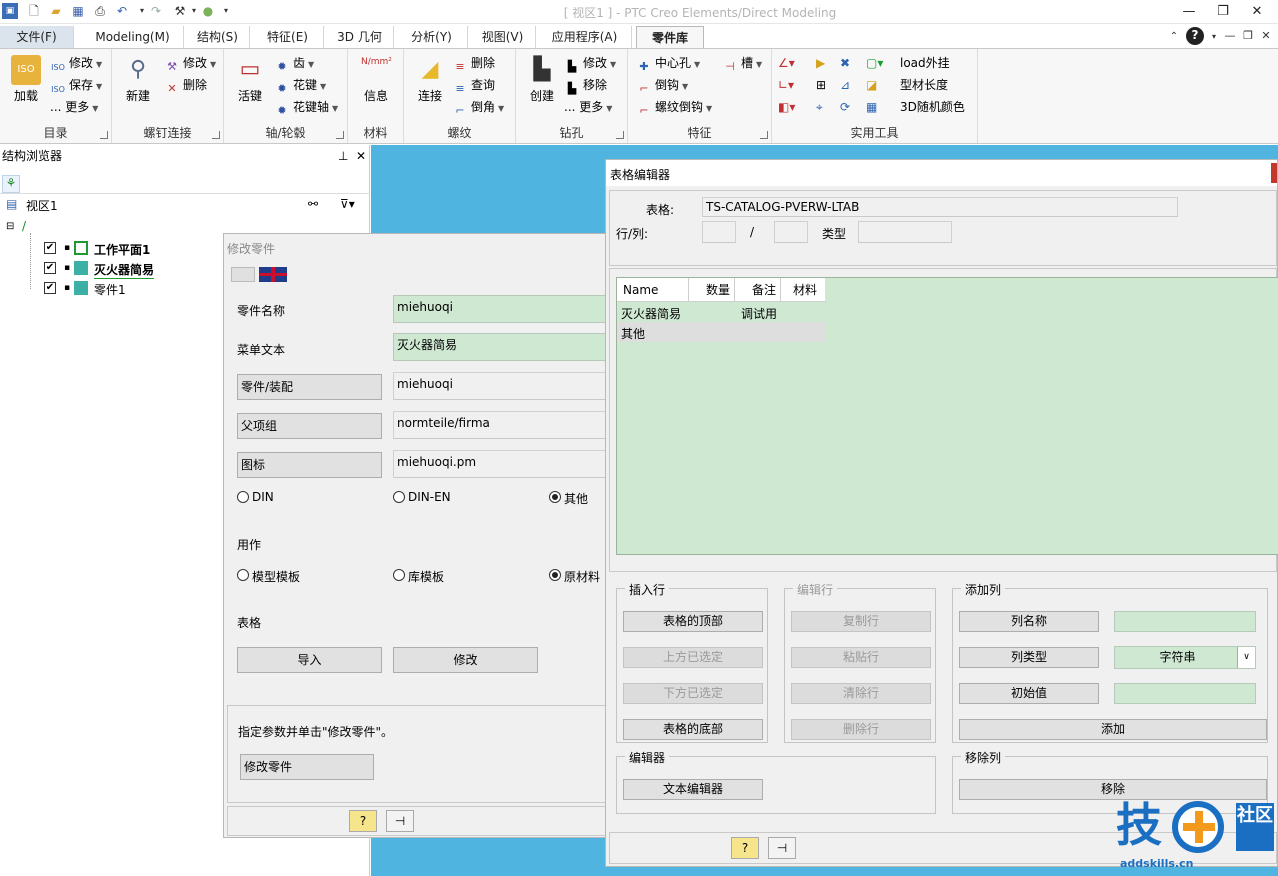  Describe the element at coordinates (1029, 693) in the screenshot. I see `initial-value-button: 初始值` at that location.